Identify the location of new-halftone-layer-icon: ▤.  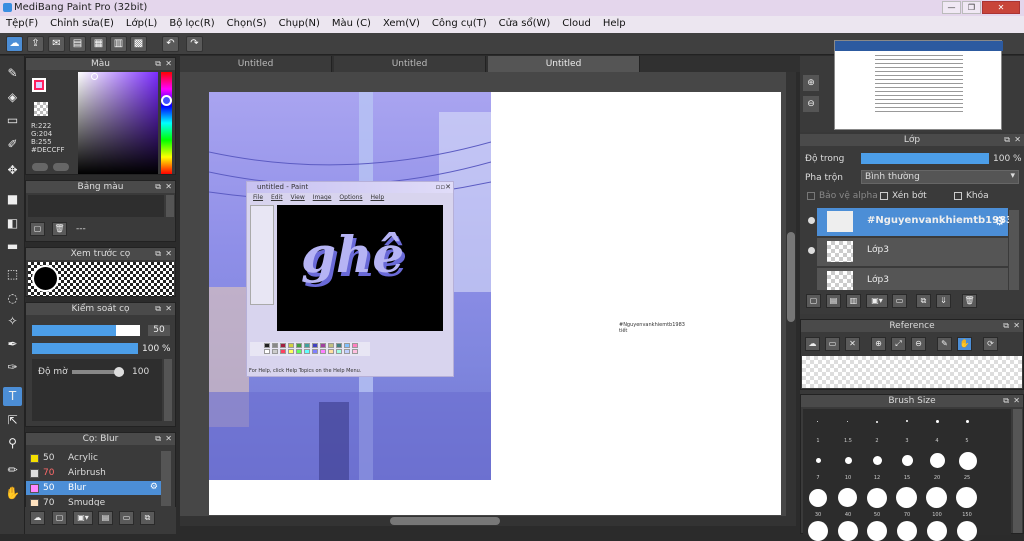
(833, 301).